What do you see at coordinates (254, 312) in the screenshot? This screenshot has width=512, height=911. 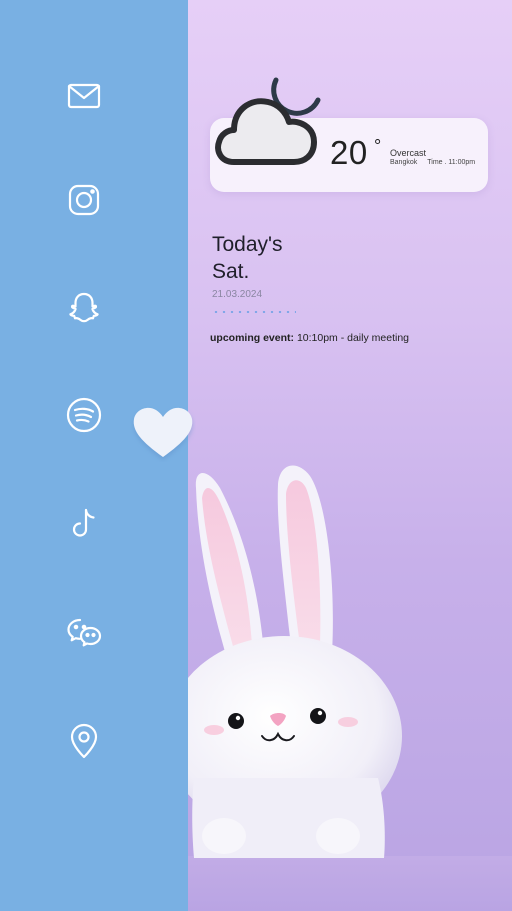 I see `dotted-divider` at bounding box center [254, 312].